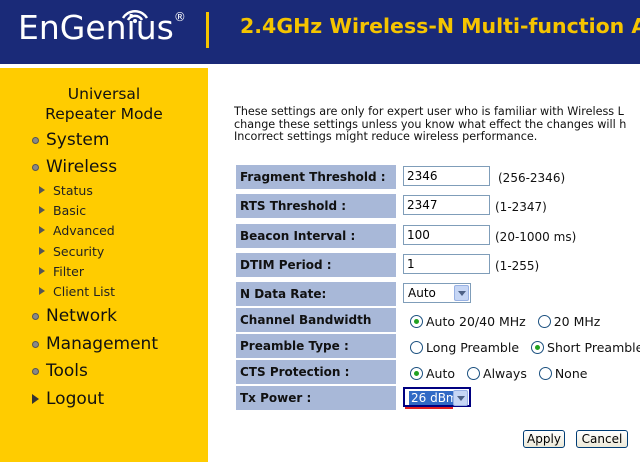  Describe the element at coordinates (316, 236) in the screenshot. I see `beacon-interval-label: Beacon Interval :` at that location.